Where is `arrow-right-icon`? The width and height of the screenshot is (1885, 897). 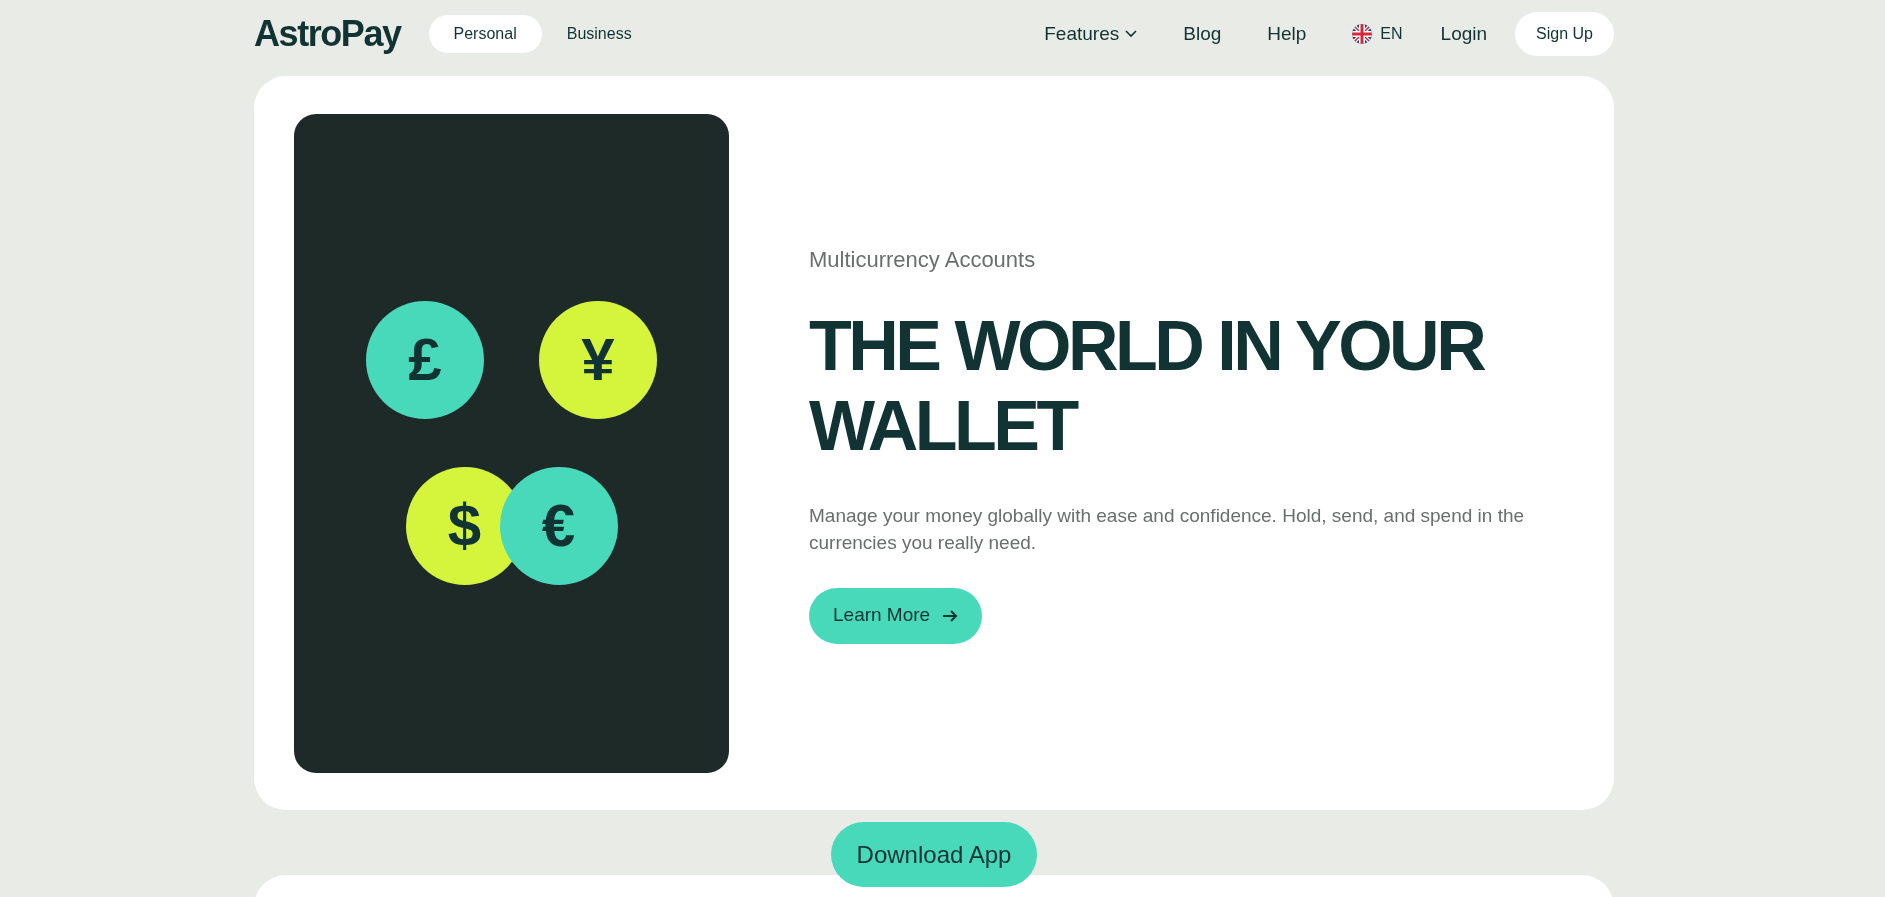
arrow-right-icon is located at coordinates (950, 615).